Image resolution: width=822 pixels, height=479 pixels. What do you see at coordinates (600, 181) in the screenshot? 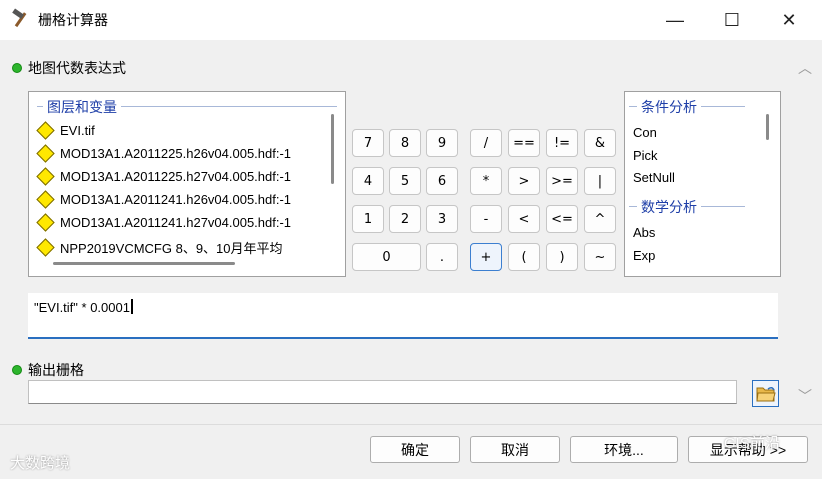
I see `or-button: |` at bounding box center [600, 181].